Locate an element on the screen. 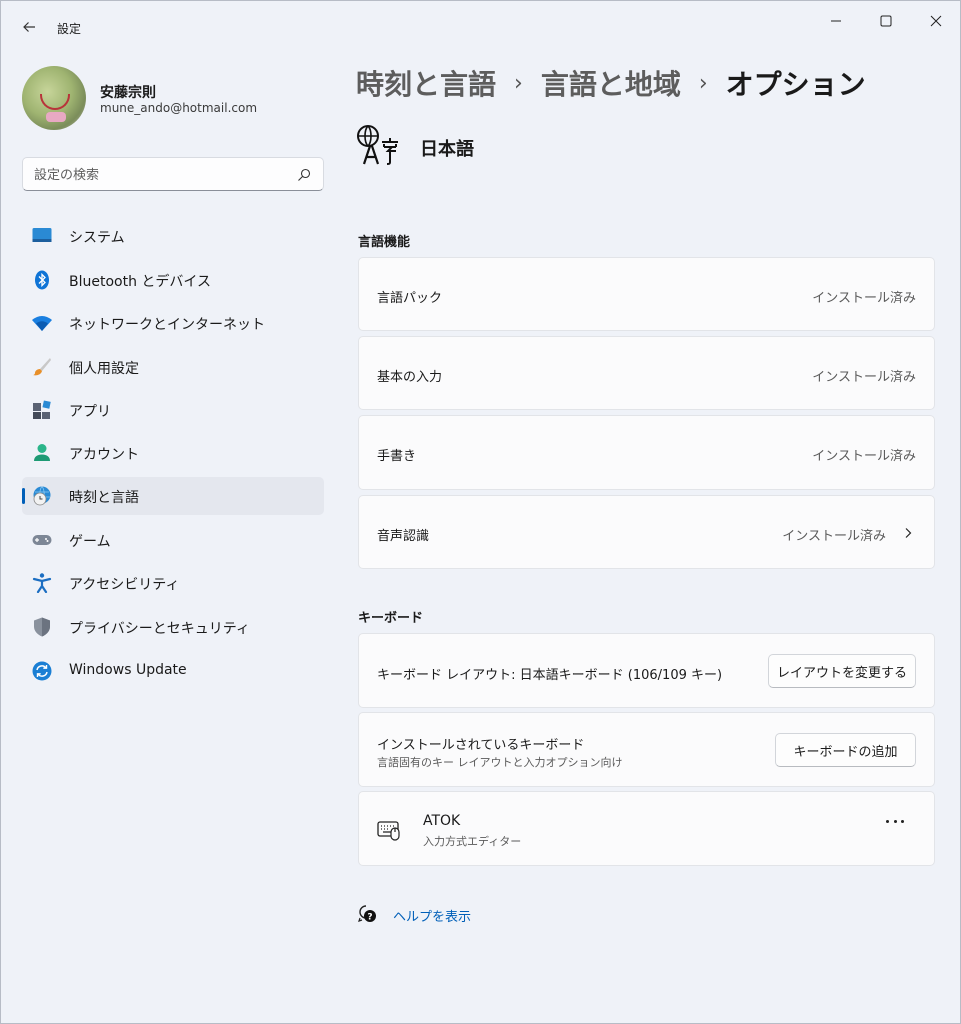  sidebar-item-label: ネットワークとインターネット is located at coordinates (167, 325).